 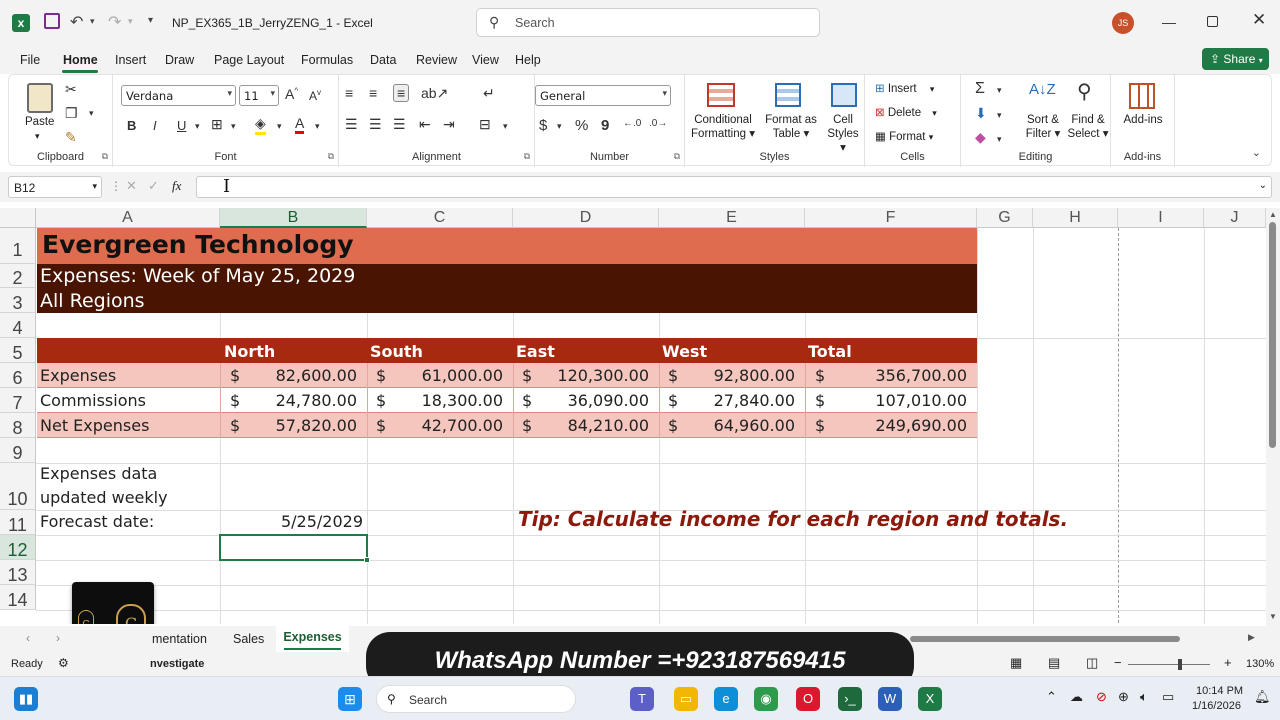 I want to click on cell-f8-value: 249,690.00, so click(x=896, y=425).